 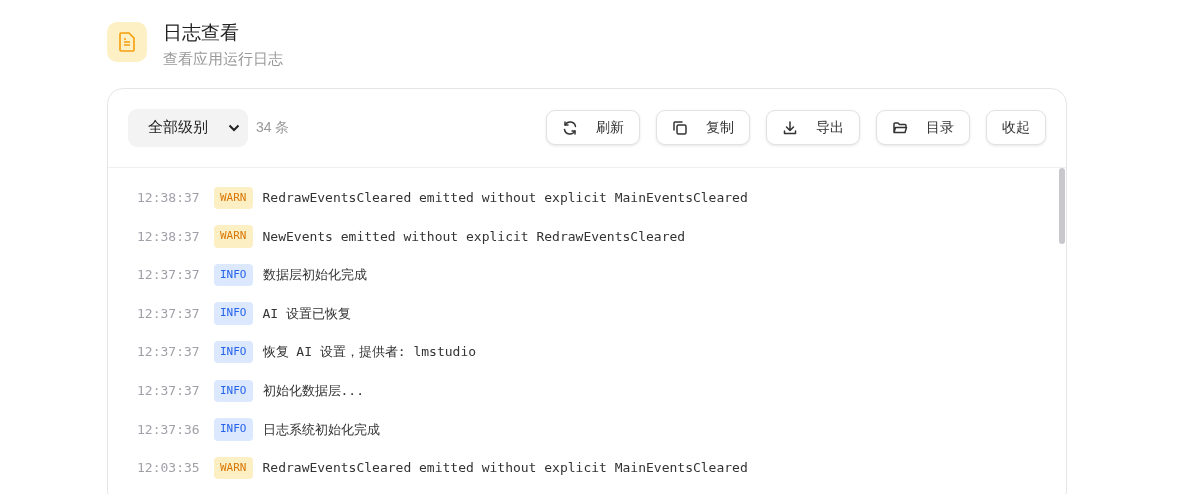 I want to click on download-icon, so click(x=790, y=127).